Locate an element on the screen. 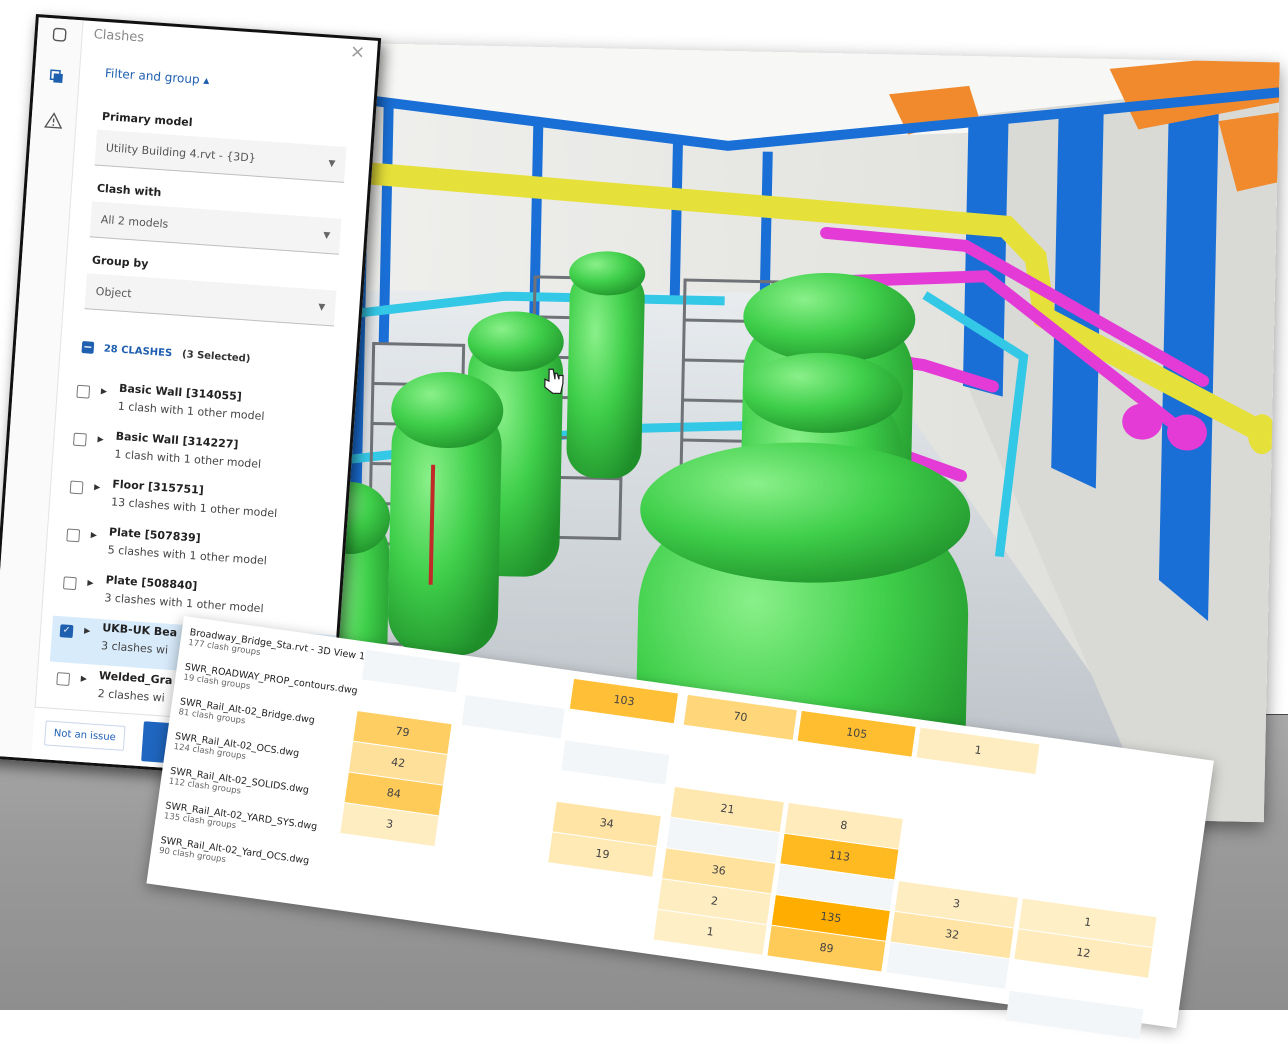 The width and height of the screenshot is (1288, 1044). clash-item-name: UKB-UK Bea is located at coordinates (139, 630).